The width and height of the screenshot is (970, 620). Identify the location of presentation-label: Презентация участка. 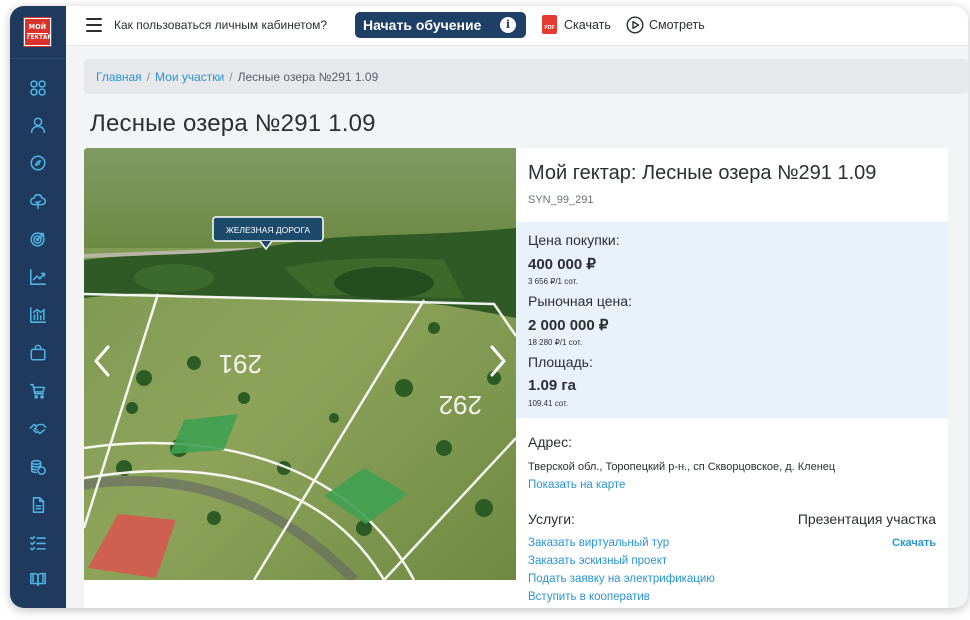
(866, 519).